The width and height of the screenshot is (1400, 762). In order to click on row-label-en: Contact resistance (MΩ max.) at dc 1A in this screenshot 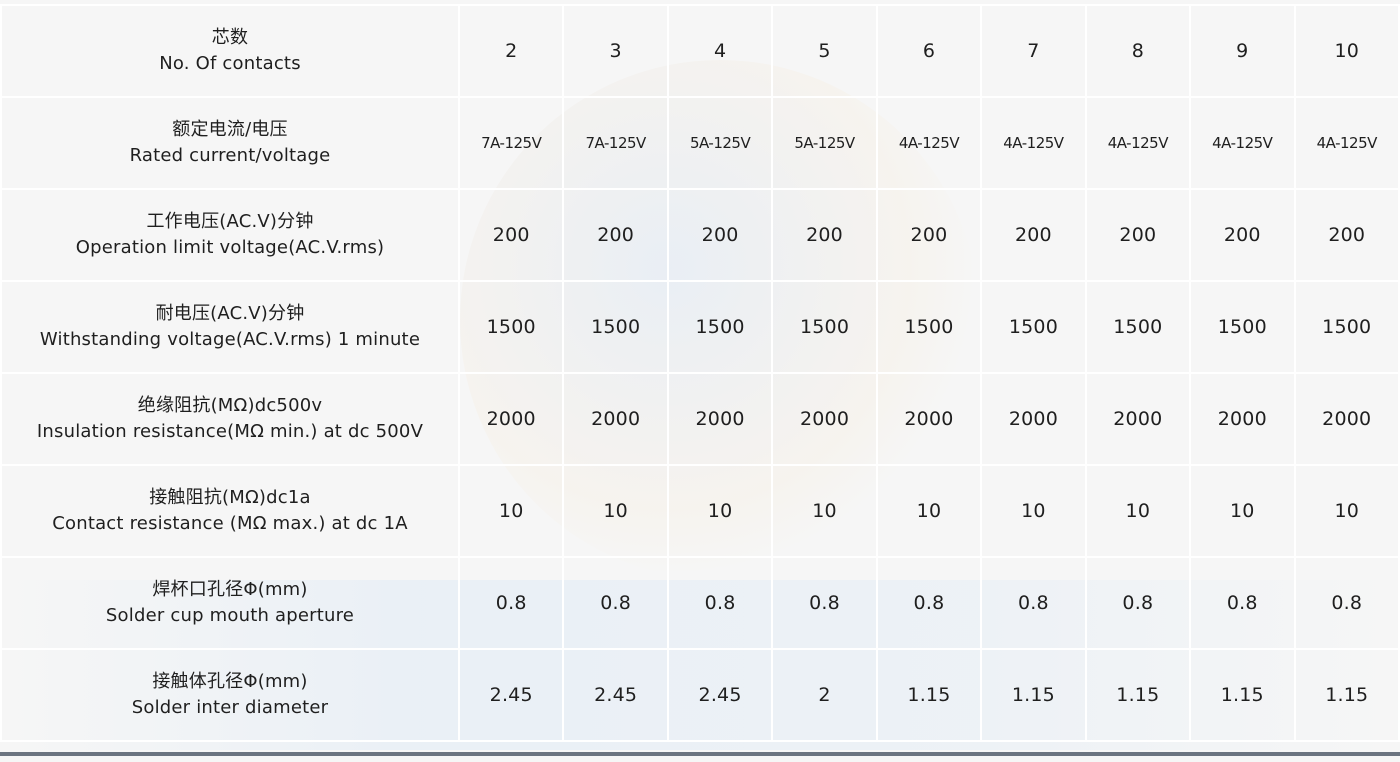, I will do `click(230, 523)`.